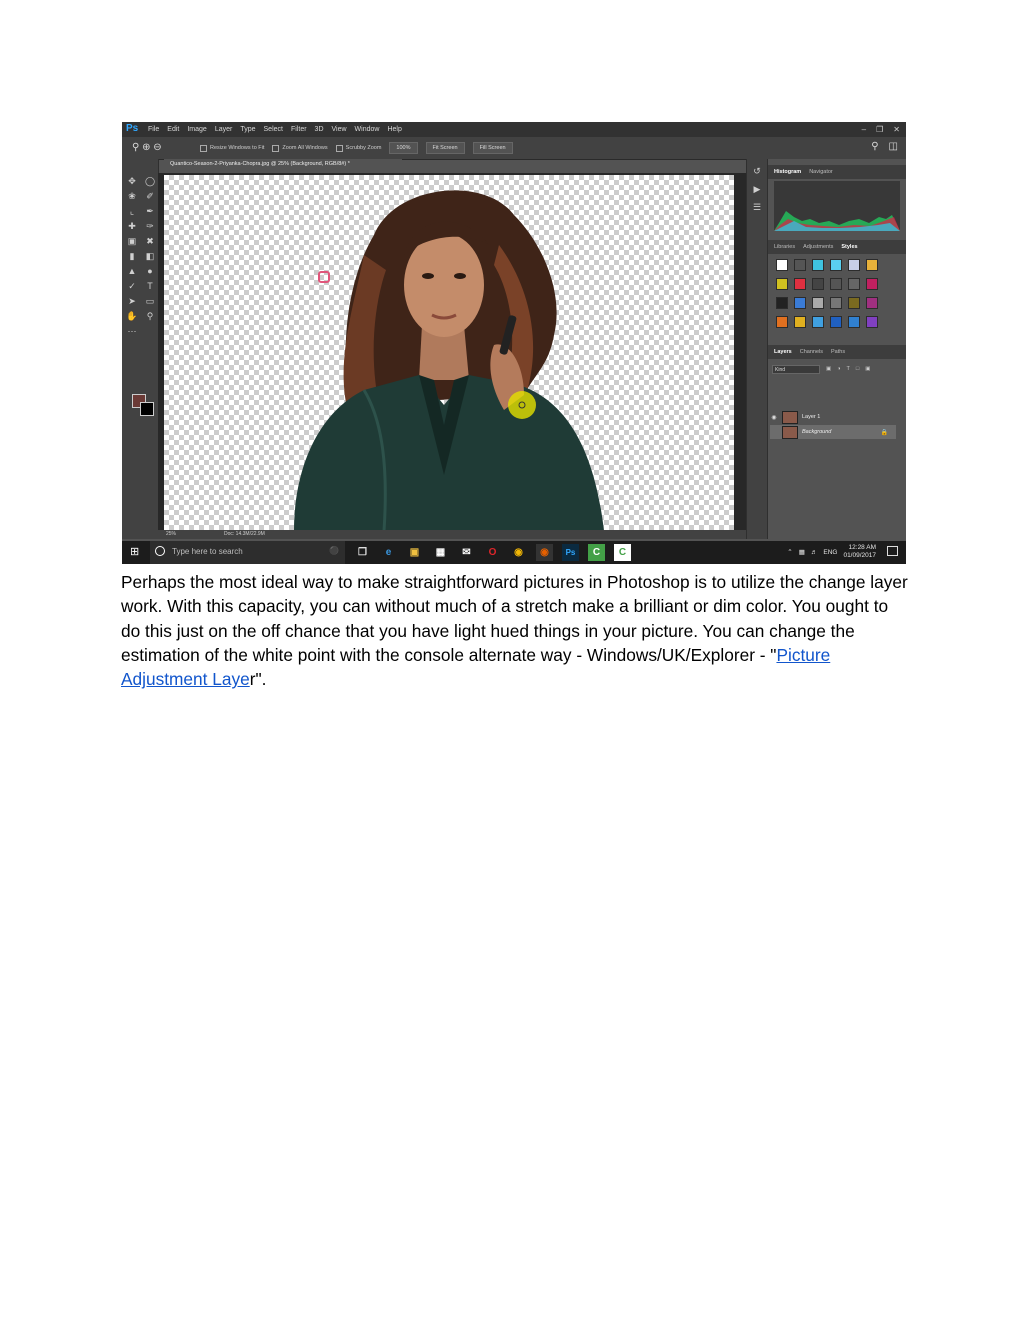 Image resolution: width=1024 pixels, height=1325 pixels. Describe the element at coordinates (857, 369) in the screenshot. I see `filter-shape-icon: □` at that location.